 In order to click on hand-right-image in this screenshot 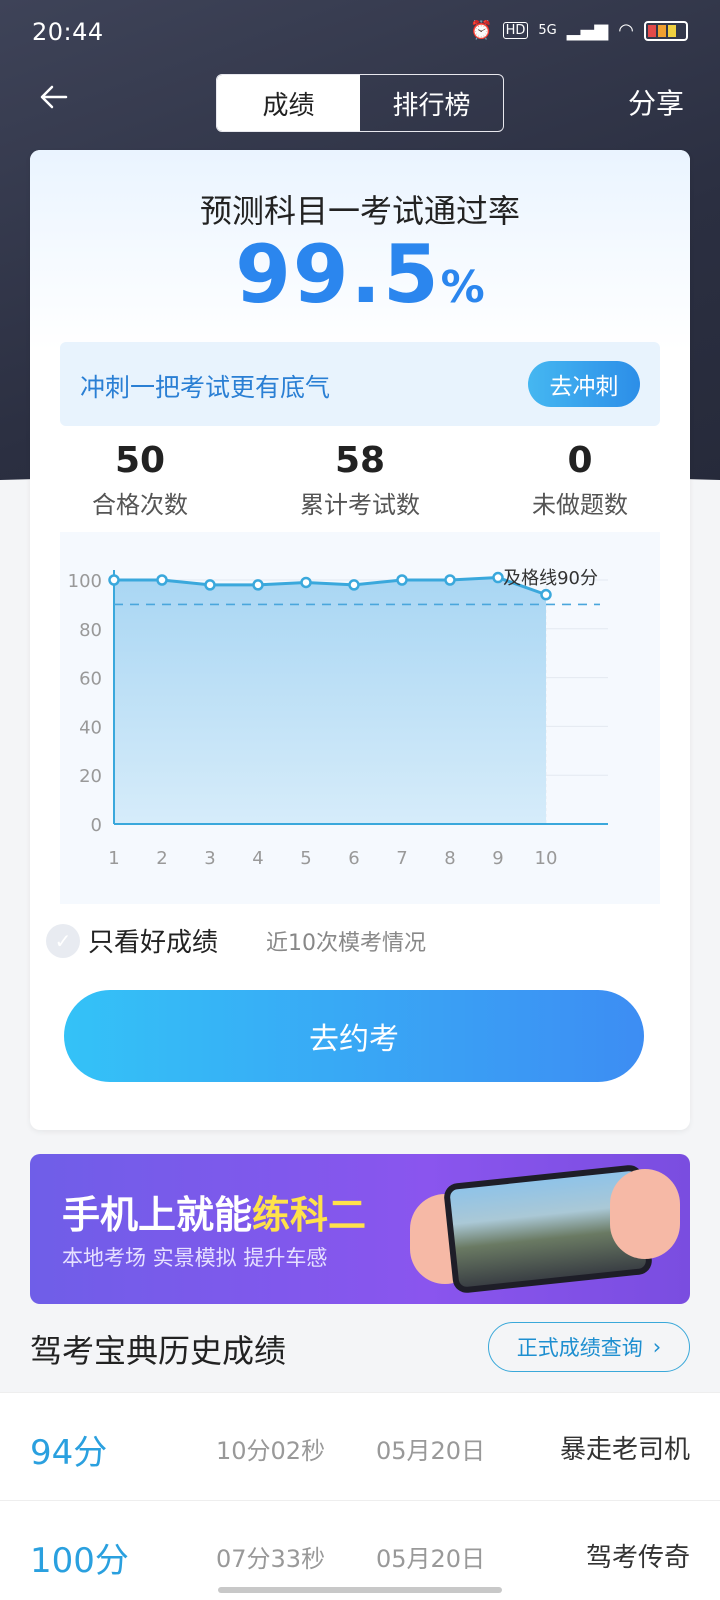, I will do `click(645, 1214)`.